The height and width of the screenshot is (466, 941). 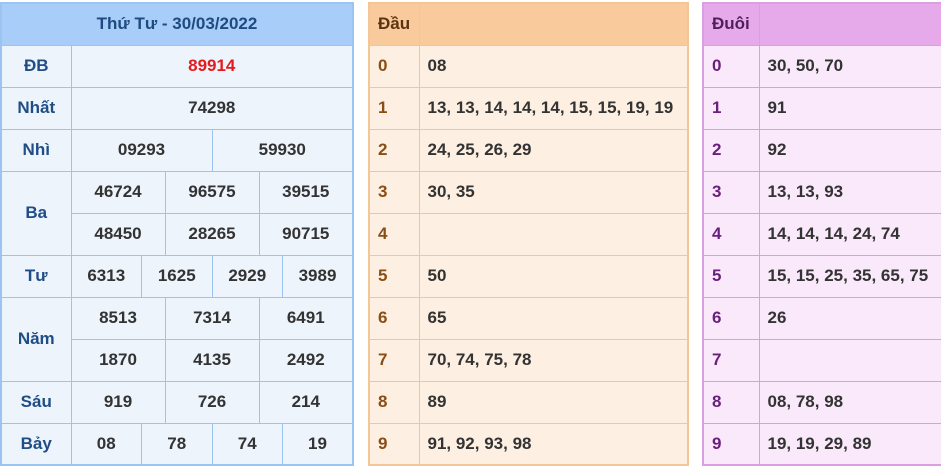 I want to click on dau-value: 30, 35, so click(x=553, y=192).